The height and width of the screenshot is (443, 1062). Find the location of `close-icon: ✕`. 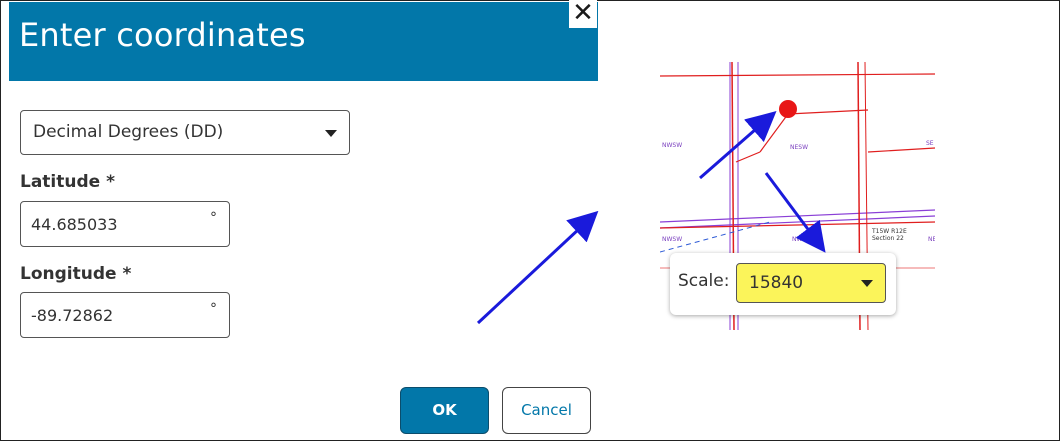

close-icon: ✕ is located at coordinates (583, 14).